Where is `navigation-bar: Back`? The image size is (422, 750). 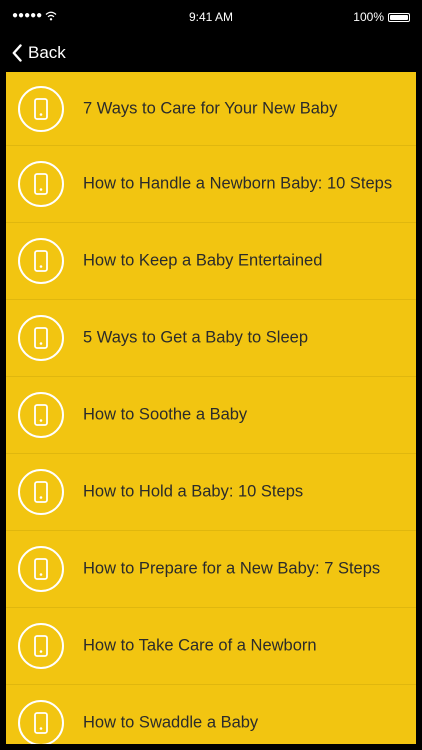 navigation-bar: Back is located at coordinates (211, 53).